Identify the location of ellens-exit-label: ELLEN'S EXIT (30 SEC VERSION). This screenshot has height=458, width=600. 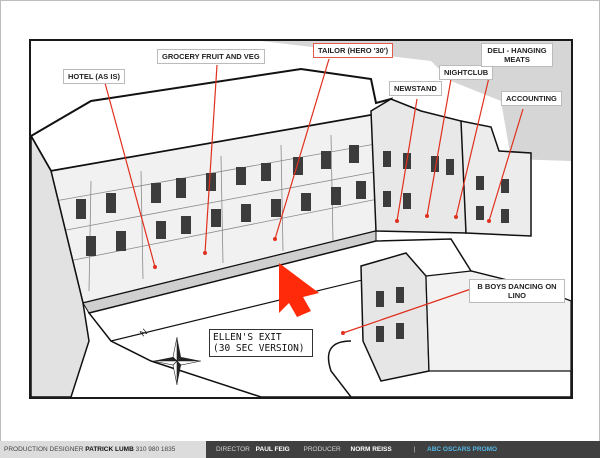
(261, 343).